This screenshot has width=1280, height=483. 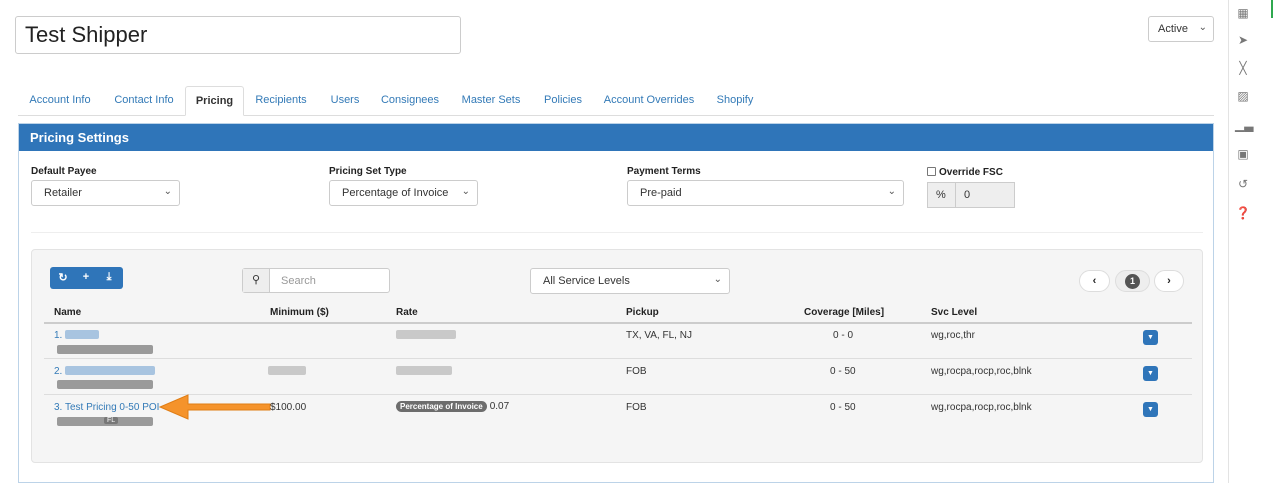 What do you see at coordinates (345, 101) in the screenshot?
I see `tab-users: Users` at bounding box center [345, 101].